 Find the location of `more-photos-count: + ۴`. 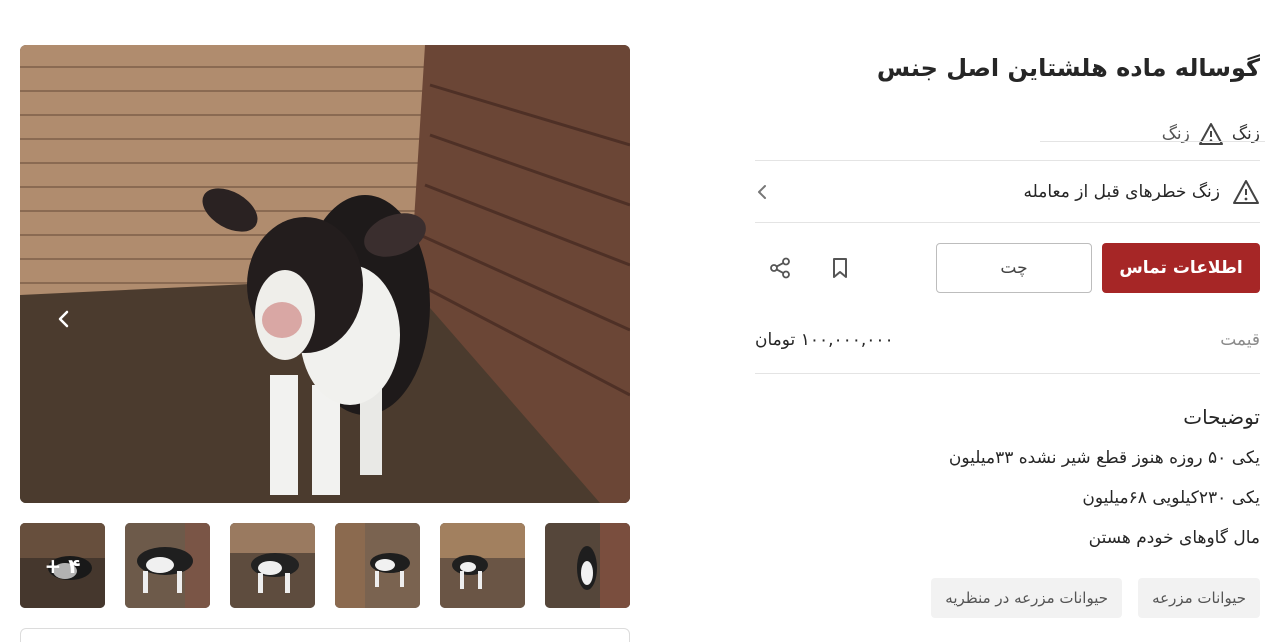

more-photos-count: + ۴ is located at coordinates (62, 565).